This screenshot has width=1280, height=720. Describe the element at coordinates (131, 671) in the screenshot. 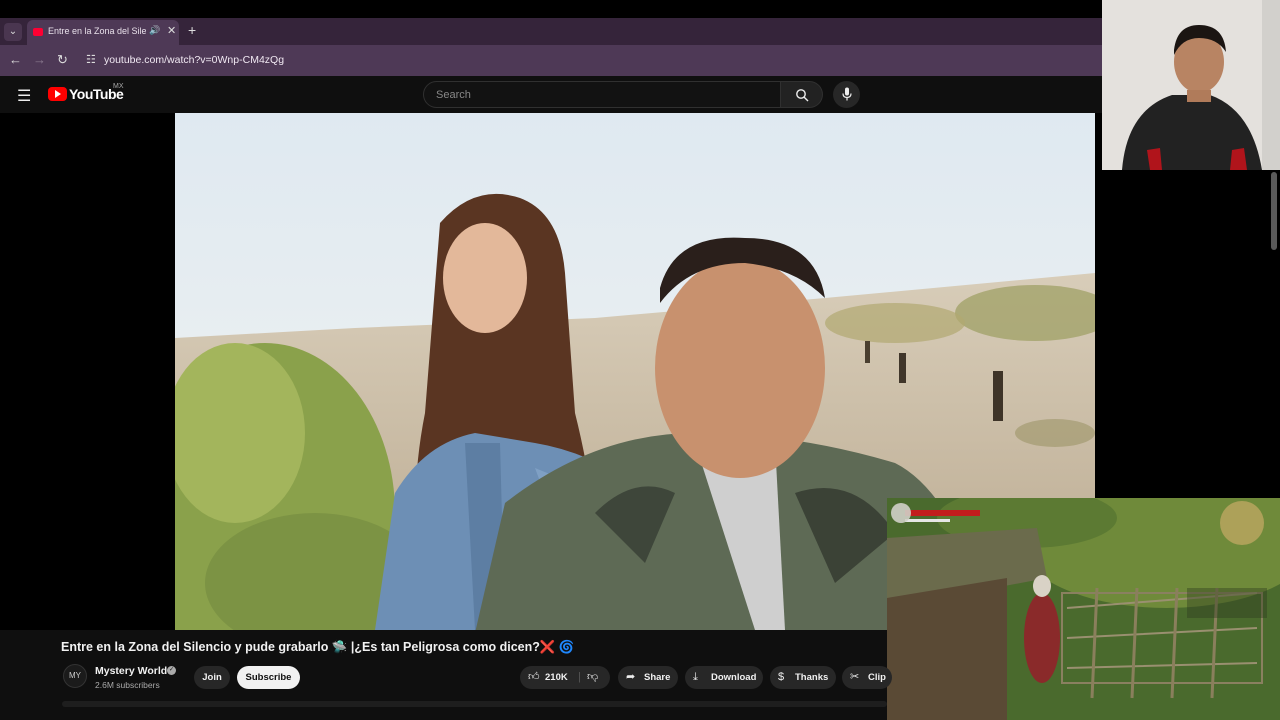

I see `channel-name: Mystery World` at that location.